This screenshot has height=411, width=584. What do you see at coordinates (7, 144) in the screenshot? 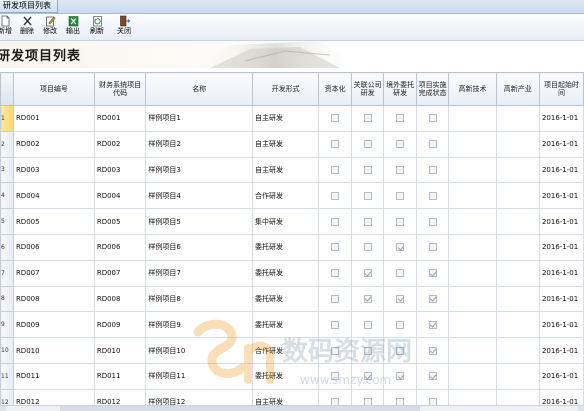
I see `row-number: 2` at bounding box center [7, 144].